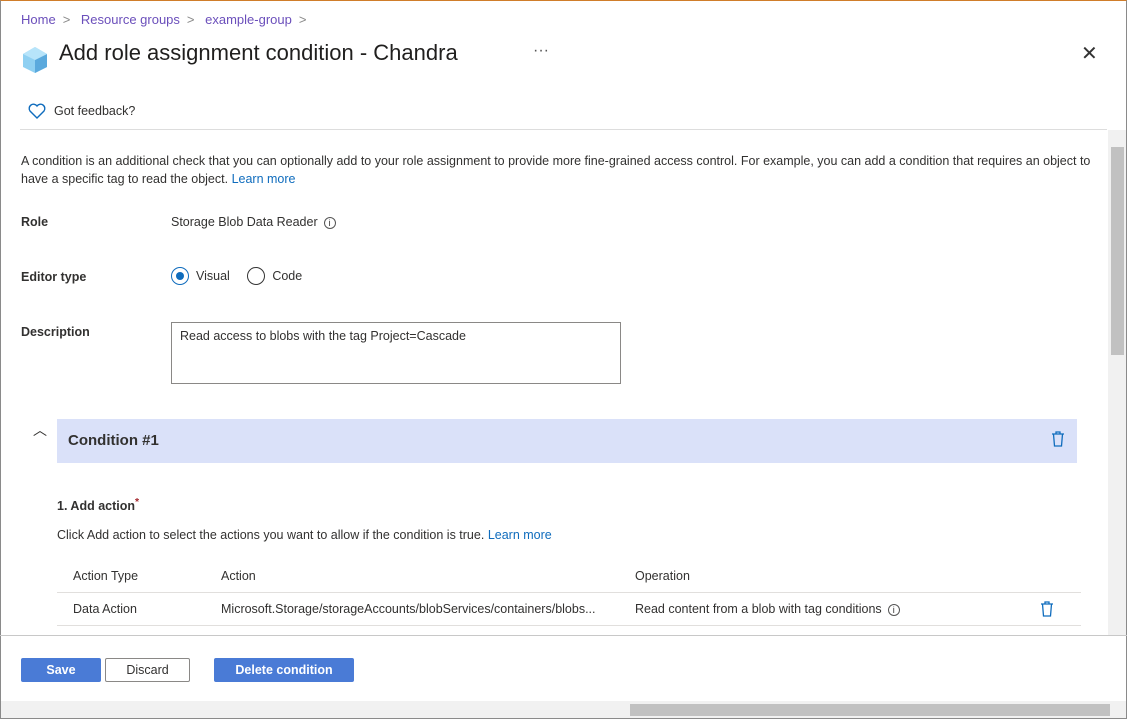 The width and height of the screenshot is (1127, 719). Describe the element at coordinates (54, 277) in the screenshot. I see `editor-type-label: Editor type` at that location.